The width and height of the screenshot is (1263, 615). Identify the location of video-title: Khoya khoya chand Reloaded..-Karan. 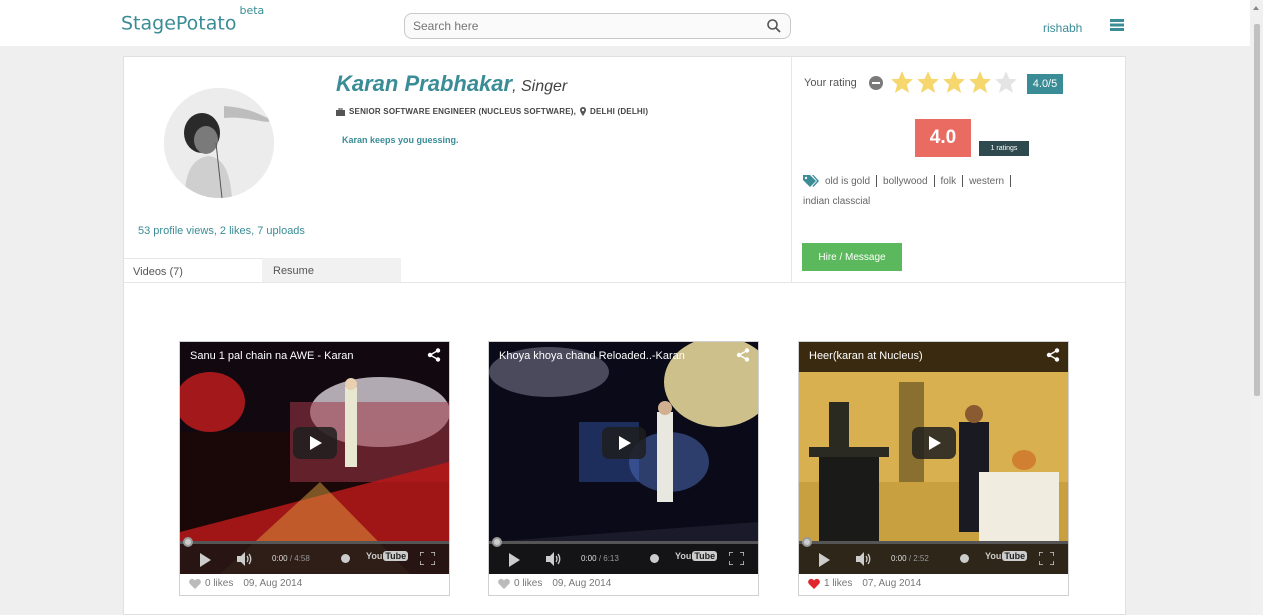
(592, 356).